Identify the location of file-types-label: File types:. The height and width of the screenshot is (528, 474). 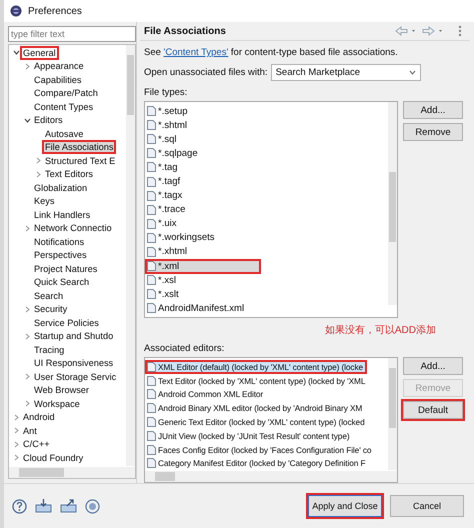
(166, 92).